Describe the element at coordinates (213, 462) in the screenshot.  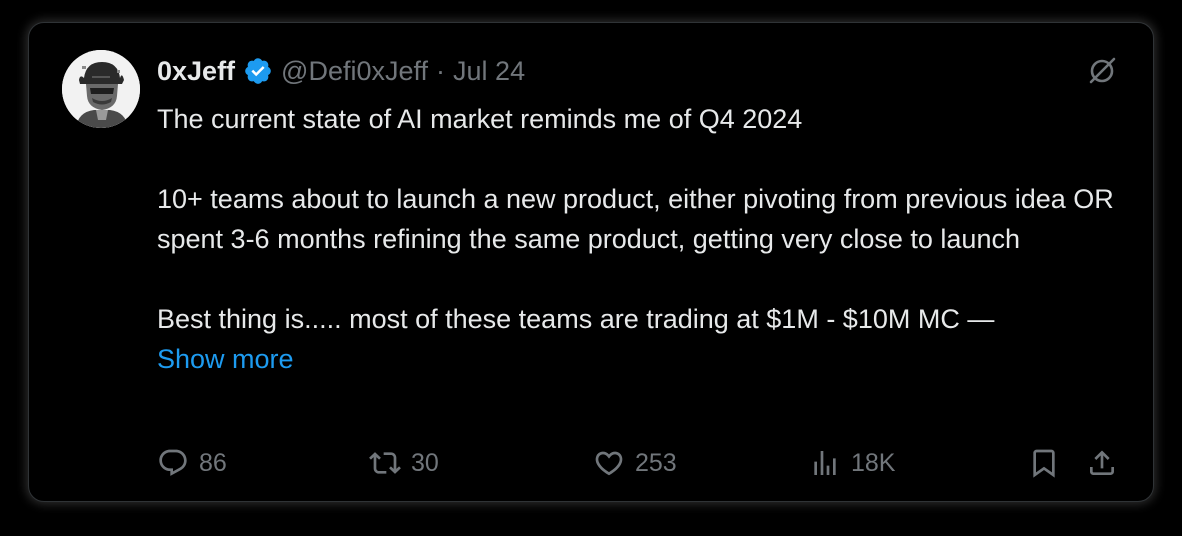
I see `reply-count: 86` at that location.